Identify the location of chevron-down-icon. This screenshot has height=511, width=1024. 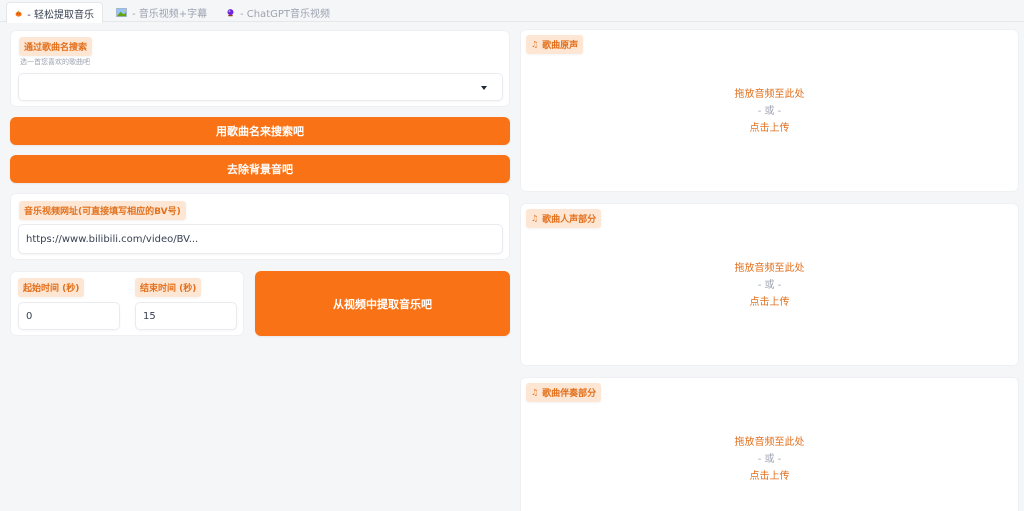
(484, 88).